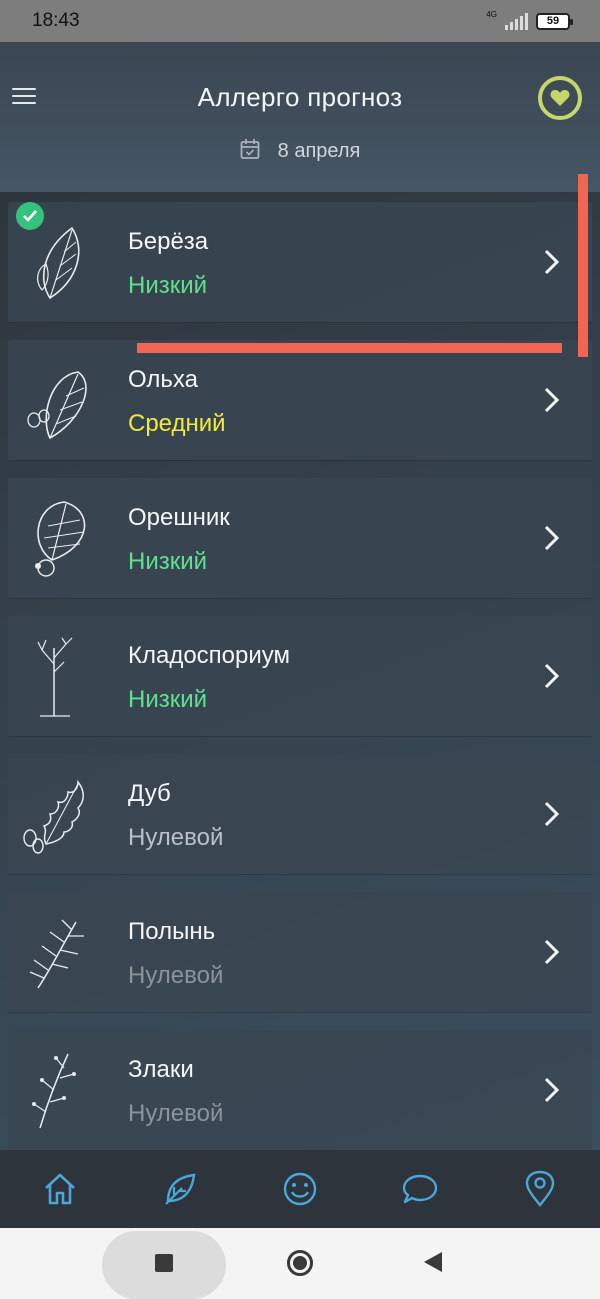 The width and height of the screenshot is (600, 1299). Describe the element at coordinates (149, 793) in the screenshot. I see `plant-name: Дуб` at that location.